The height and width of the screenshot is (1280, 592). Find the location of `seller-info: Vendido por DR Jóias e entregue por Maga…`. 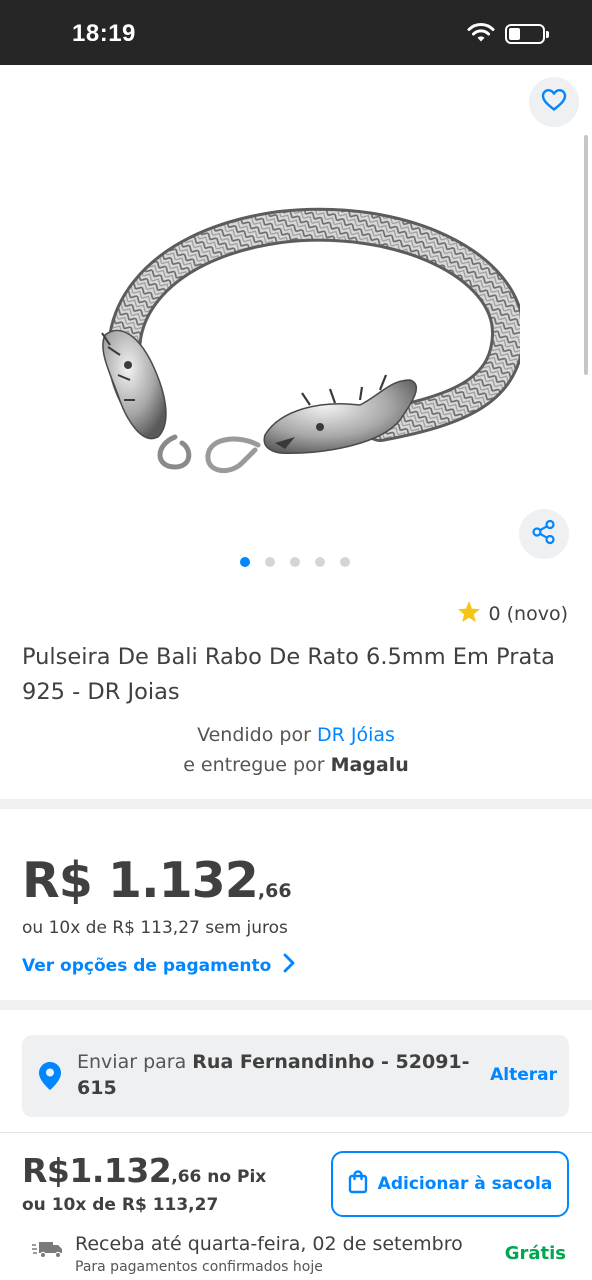

seller-info: Vendido por DR Jóias e entregue por Maga… is located at coordinates (296, 750).